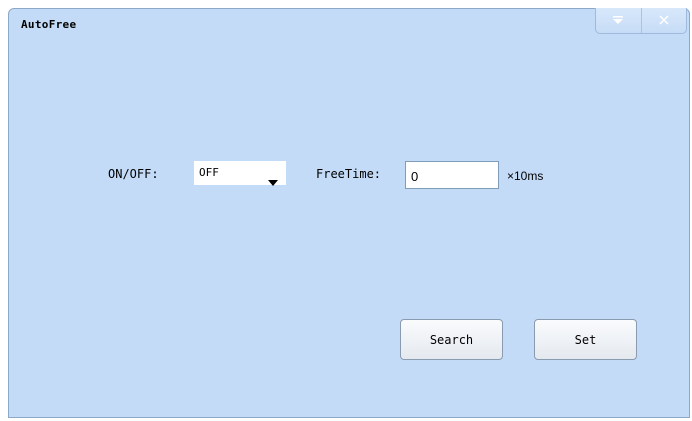 Image resolution: width=692 pixels, height=421 pixels. What do you see at coordinates (349, 174) in the screenshot?
I see `freetime-label: FreeTime:` at bounding box center [349, 174].